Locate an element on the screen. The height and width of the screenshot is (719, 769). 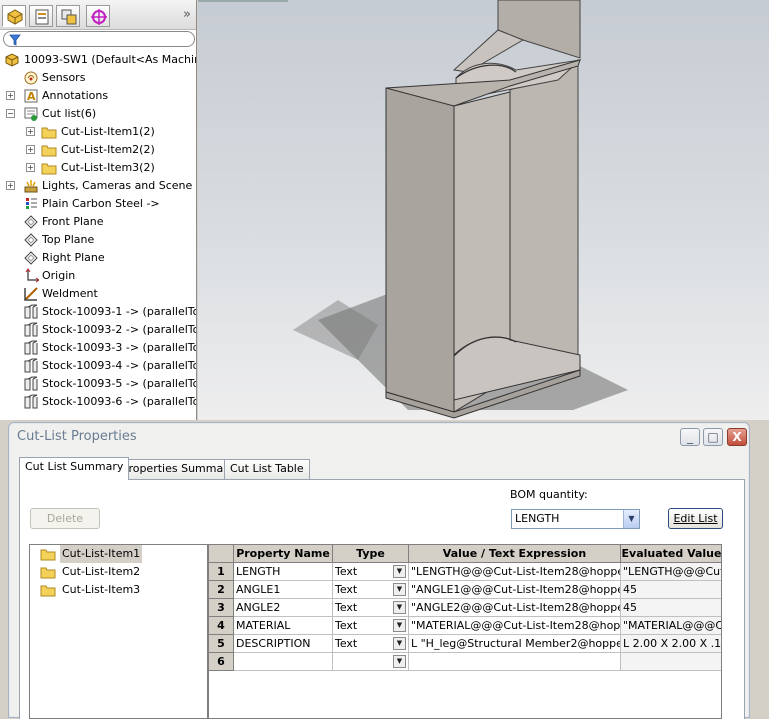
tree-item: + A Annotations is located at coordinates (98, 96).